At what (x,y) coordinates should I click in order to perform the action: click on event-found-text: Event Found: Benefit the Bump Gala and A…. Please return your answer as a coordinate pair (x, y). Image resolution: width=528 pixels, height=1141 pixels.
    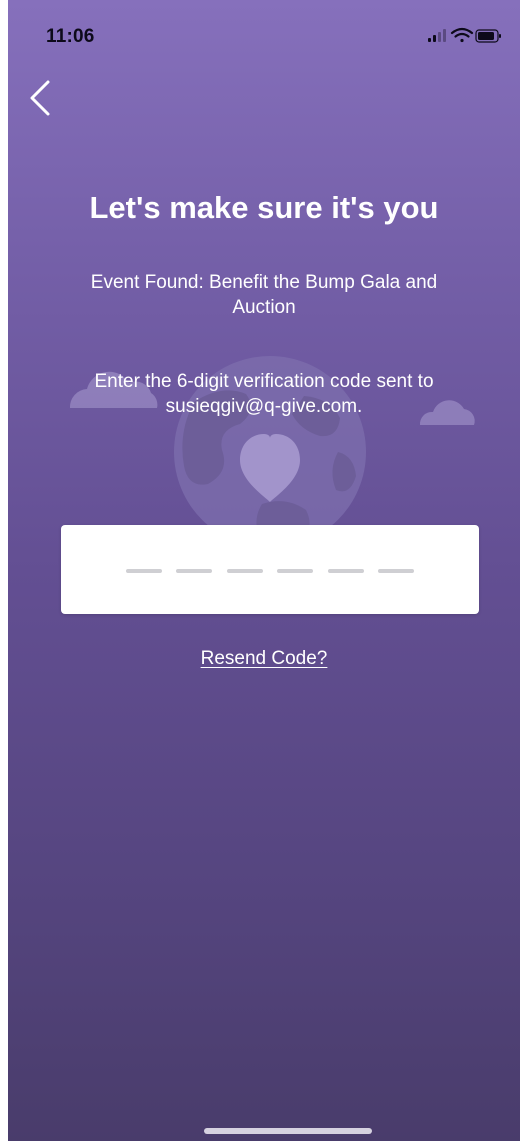
    Looking at the image, I should click on (264, 295).